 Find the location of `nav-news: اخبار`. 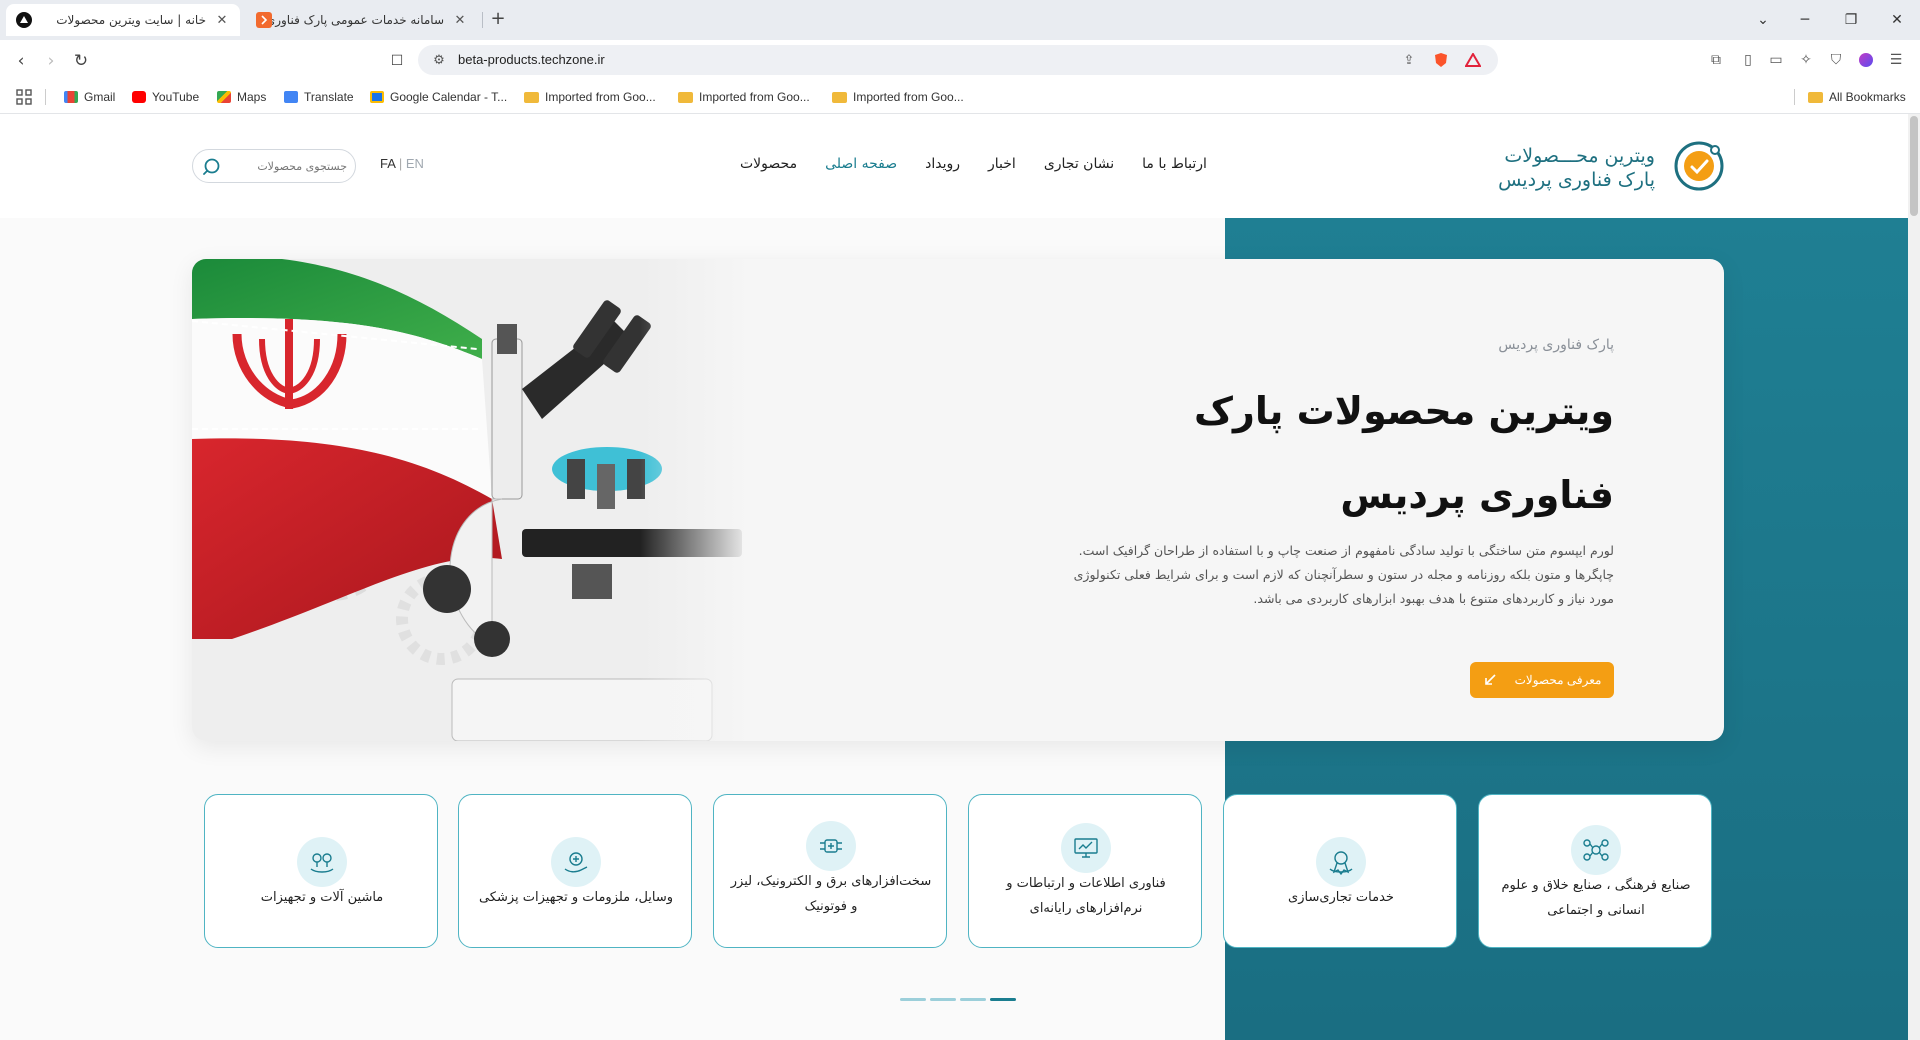

nav-news: اخبار is located at coordinates (1002, 168).